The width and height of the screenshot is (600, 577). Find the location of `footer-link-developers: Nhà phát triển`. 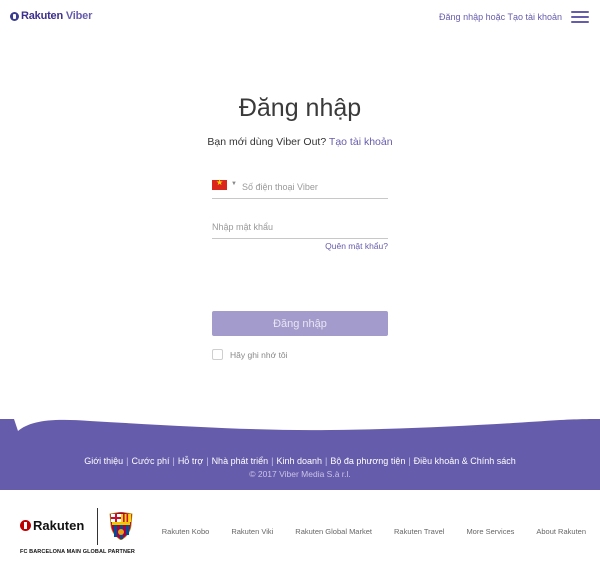

footer-link-developers: Nhà phát triển is located at coordinates (240, 461).